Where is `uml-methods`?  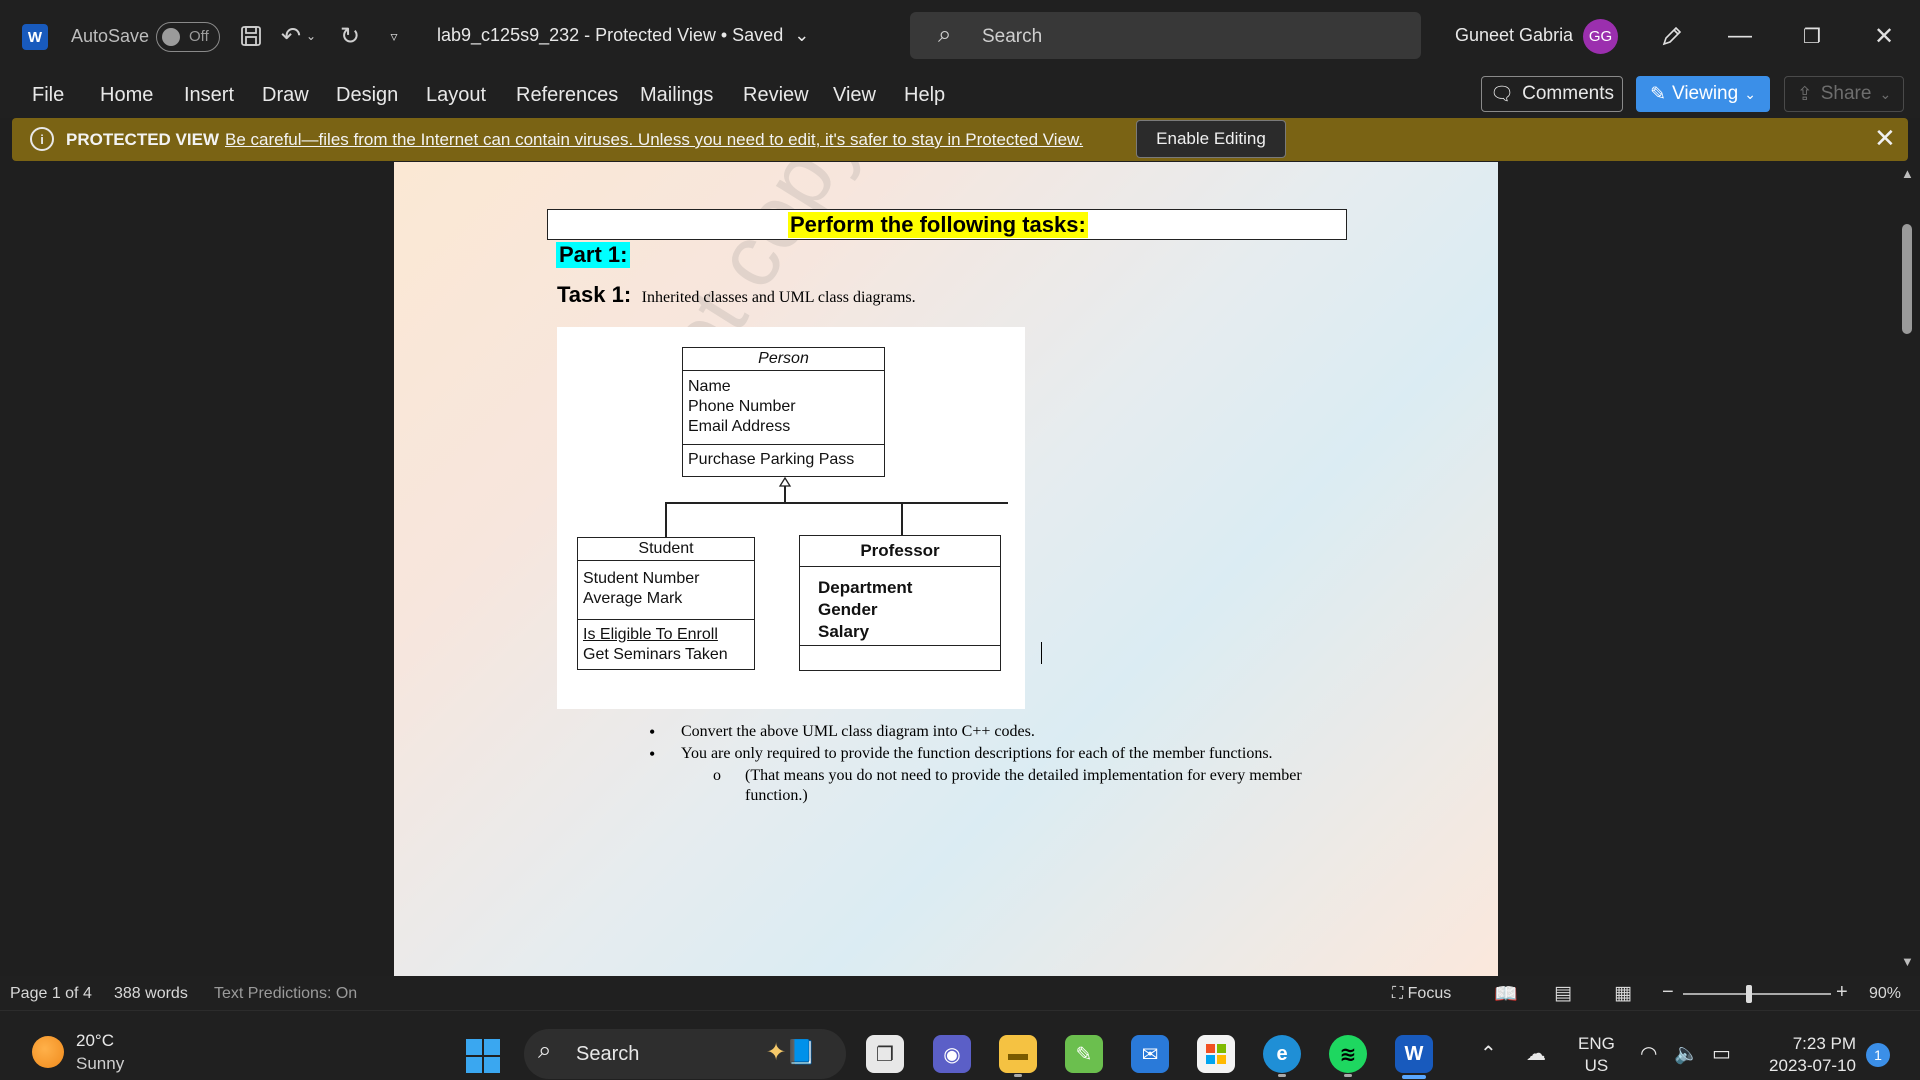
uml-methods is located at coordinates (900, 658).